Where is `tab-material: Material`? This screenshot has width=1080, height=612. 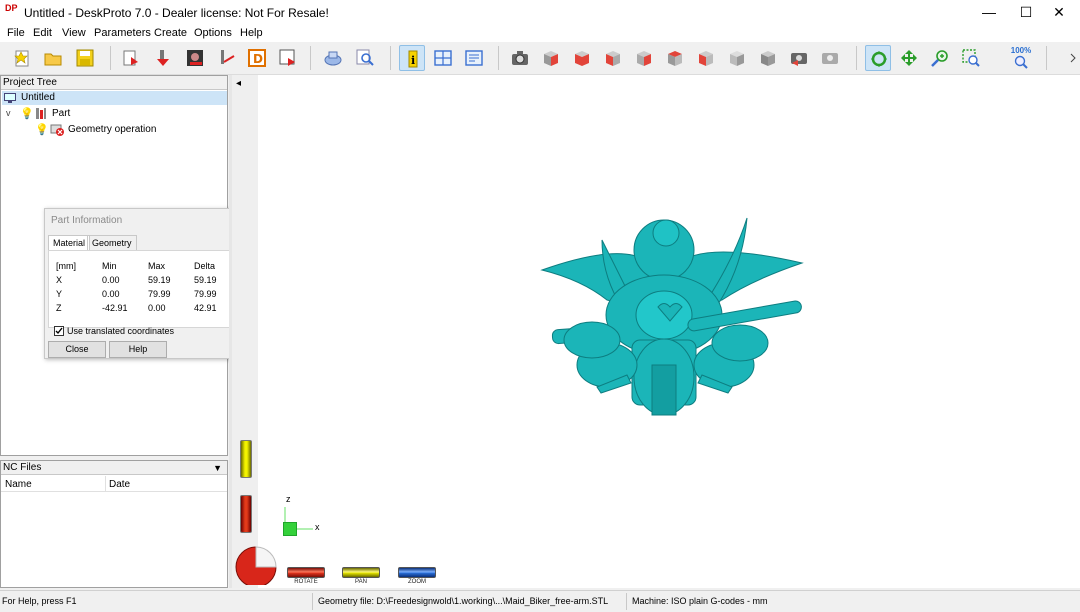
tab-material: Material is located at coordinates (69, 243).